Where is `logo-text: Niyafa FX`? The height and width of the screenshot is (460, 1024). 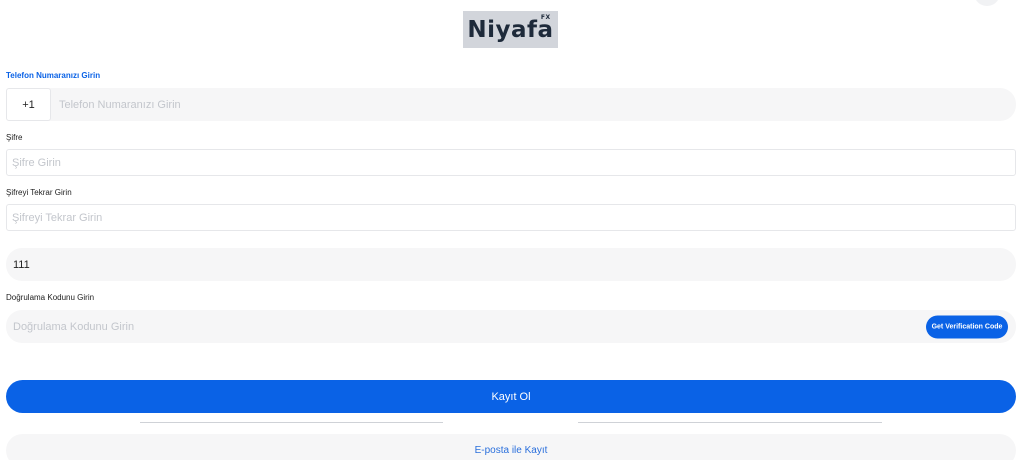 logo-text: Niyafa FX is located at coordinates (510, 28).